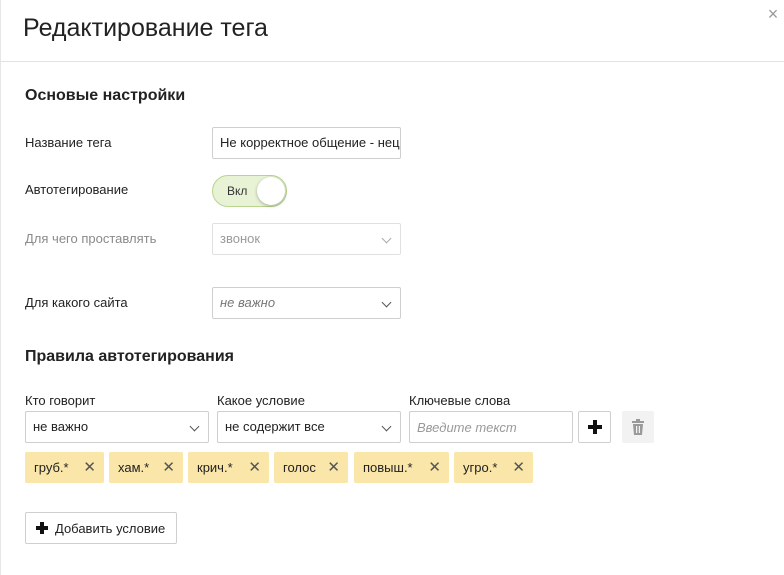  Describe the element at coordinates (60, 400) in the screenshot. I see `who-label: Кто говорит` at that location.